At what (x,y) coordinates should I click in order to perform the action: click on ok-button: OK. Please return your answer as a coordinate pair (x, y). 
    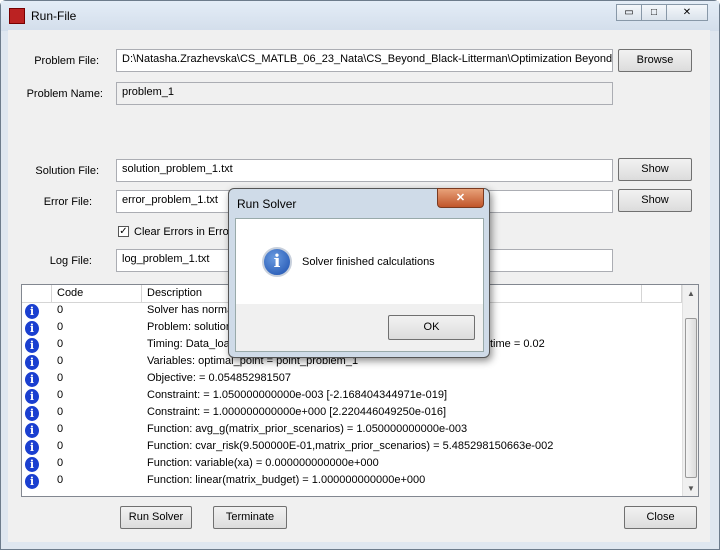
    Looking at the image, I should click on (431, 327).